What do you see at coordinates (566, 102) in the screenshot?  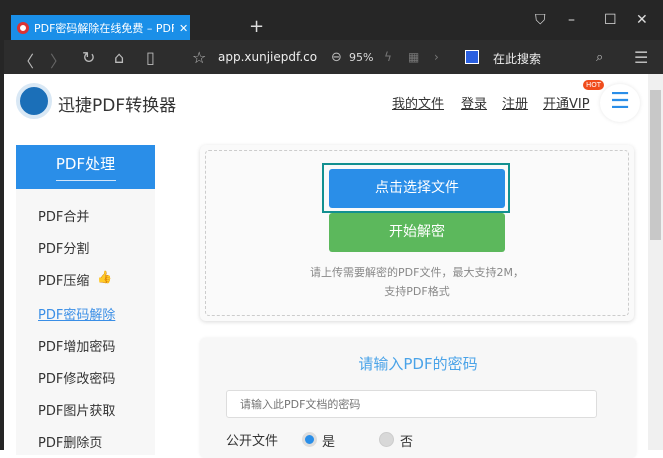 I see `vip-link: 开通VIP` at bounding box center [566, 102].